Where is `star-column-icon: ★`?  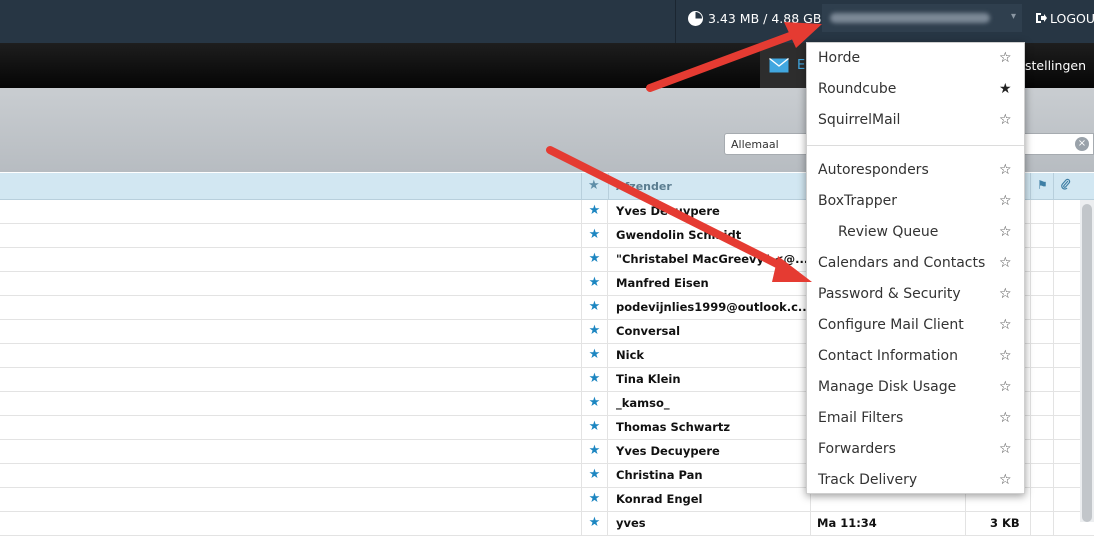 star-column-icon: ★ is located at coordinates (594, 185).